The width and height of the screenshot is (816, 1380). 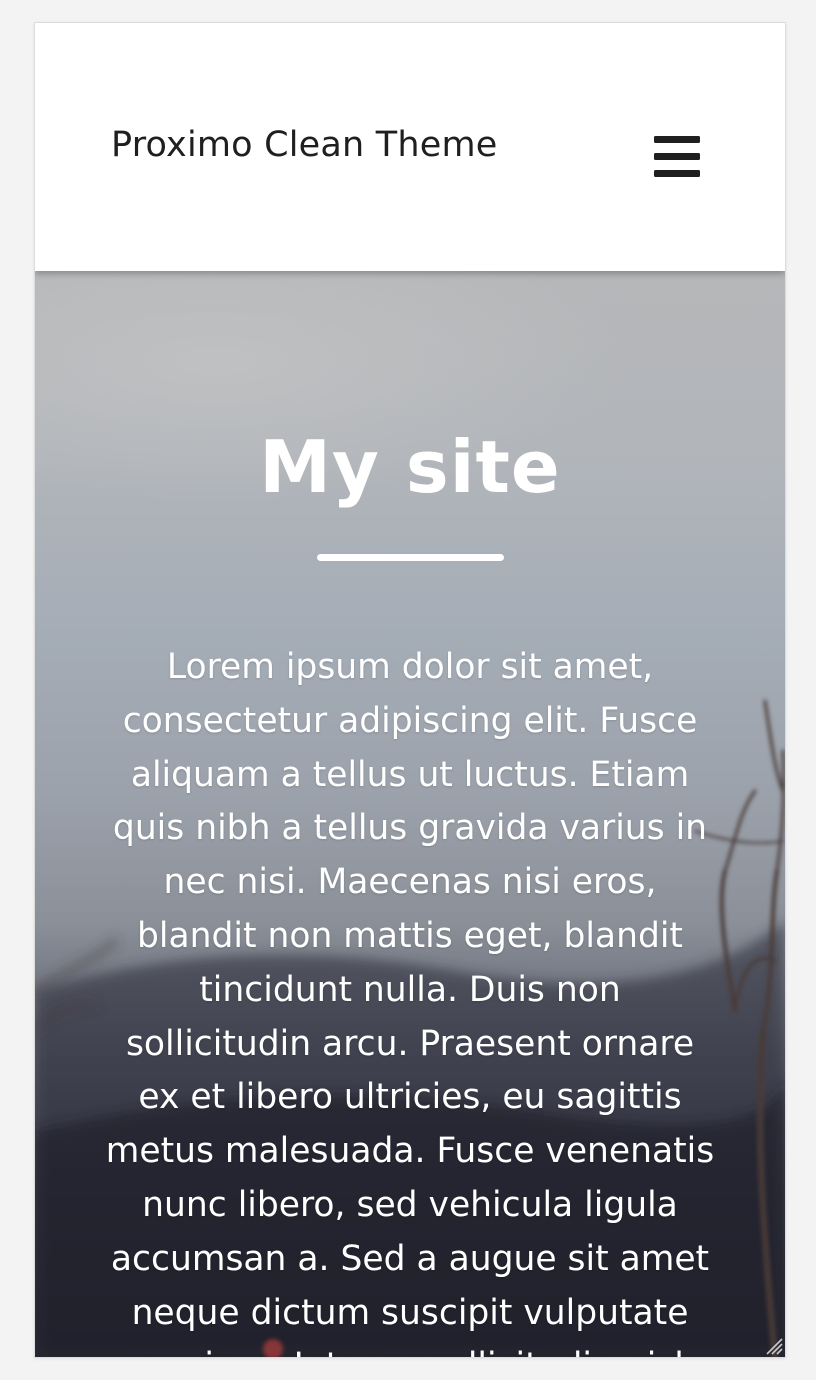 What do you see at coordinates (304, 145) in the screenshot?
I see `site-title: Proximo Clean Theme` at bounding box center [304, 145].